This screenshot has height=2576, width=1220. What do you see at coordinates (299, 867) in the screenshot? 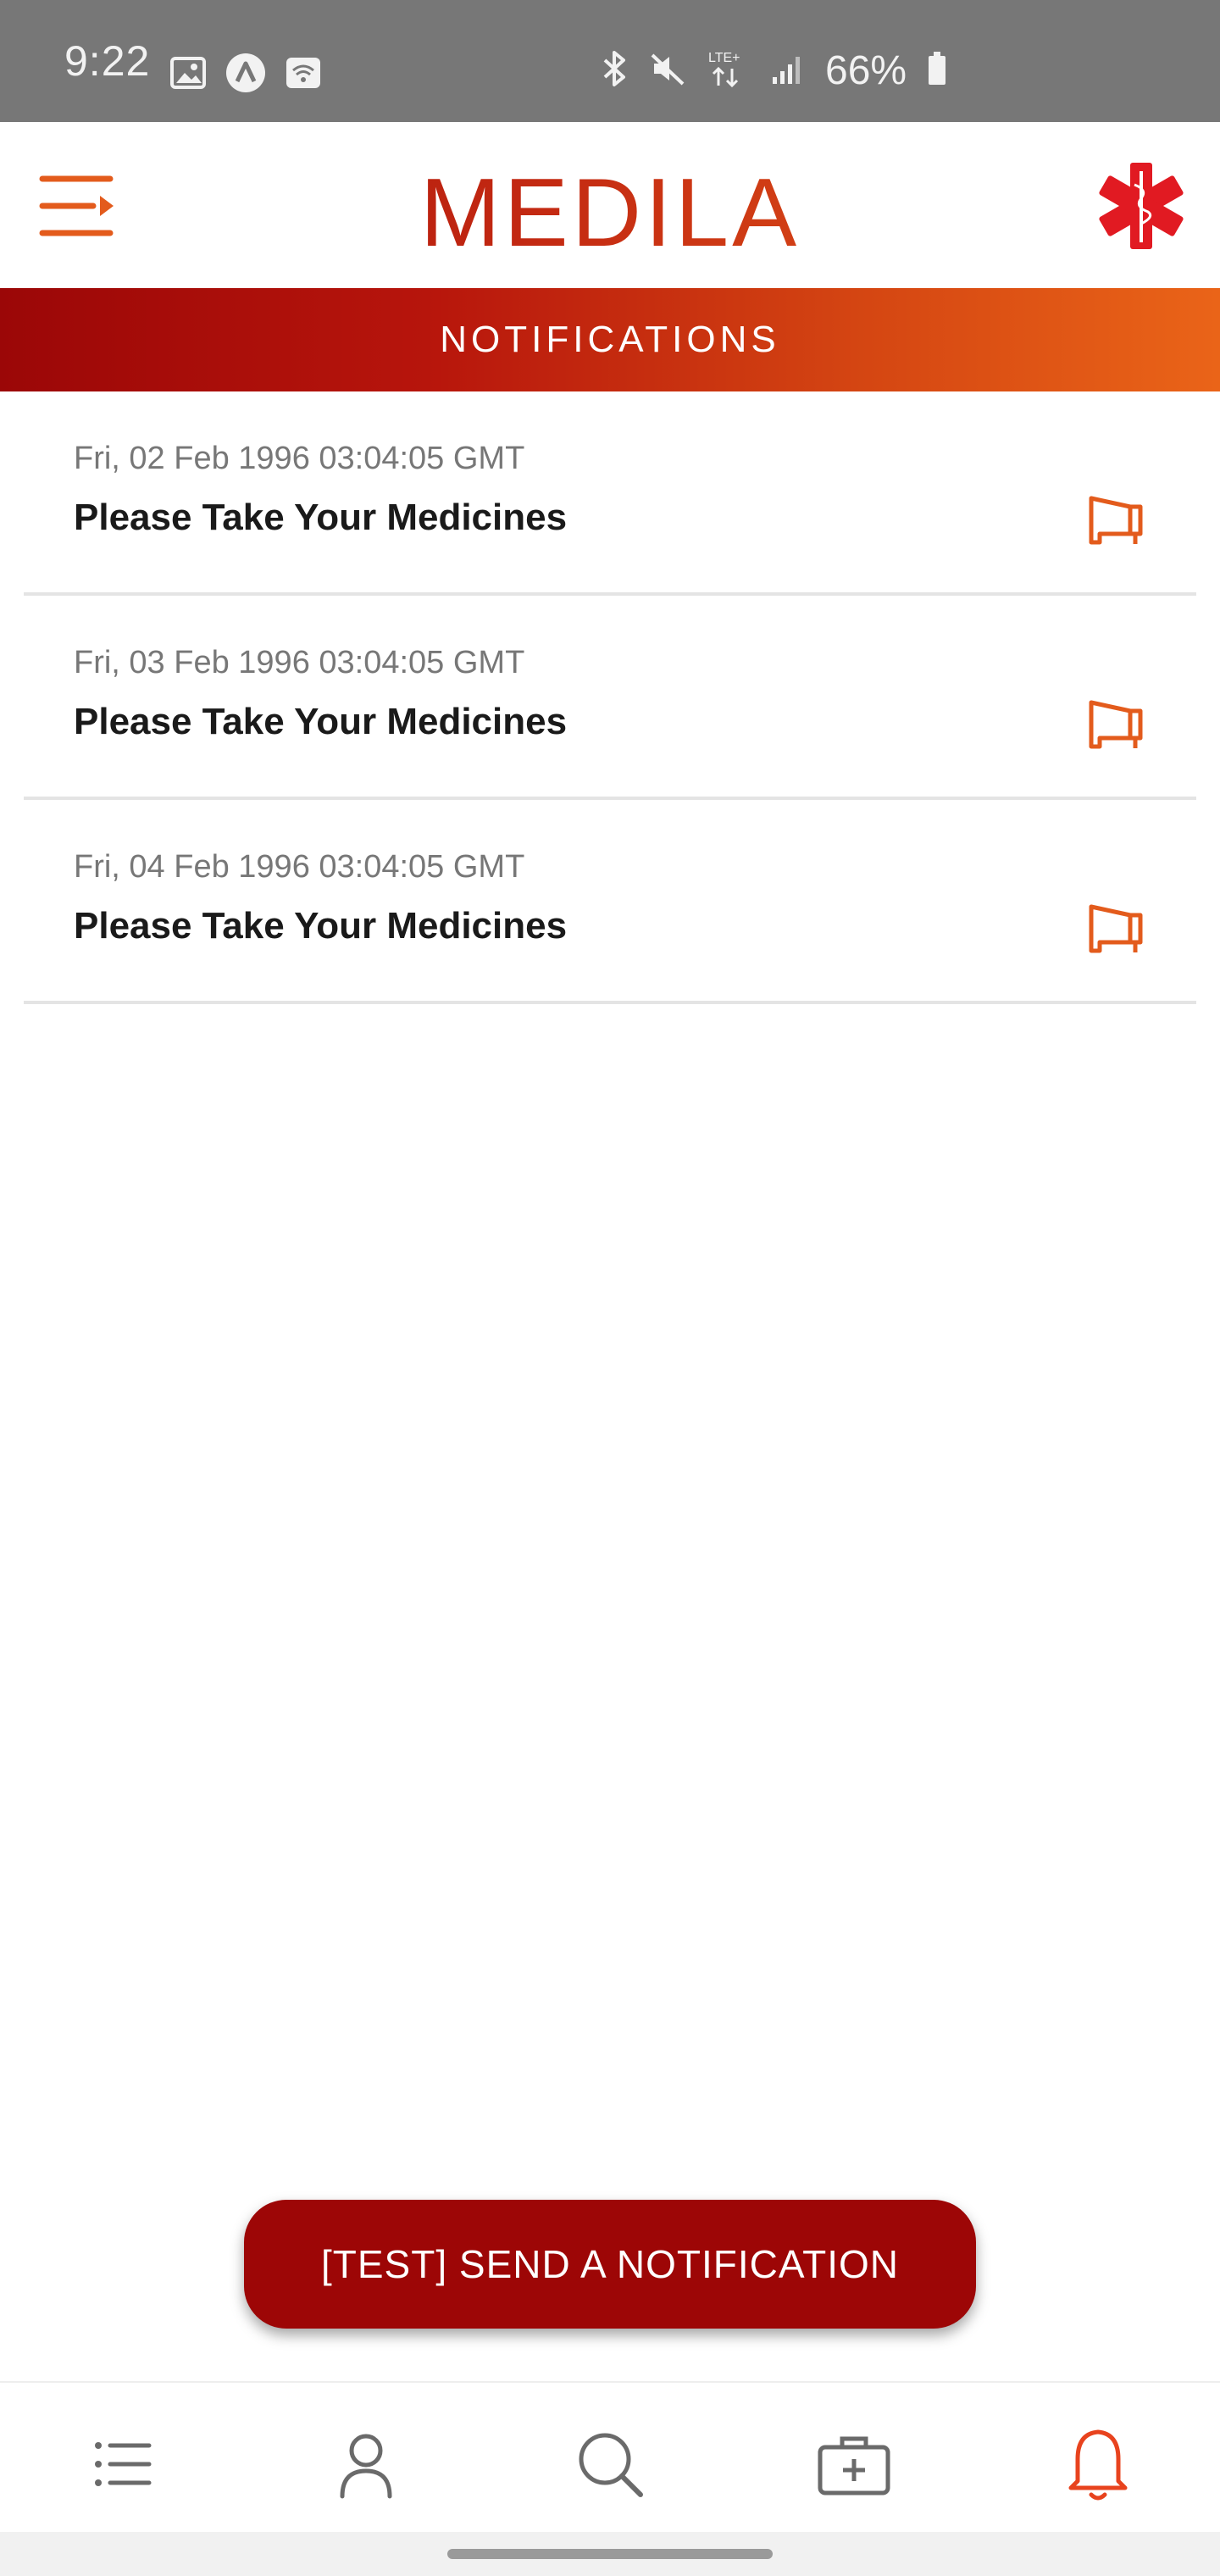
I see `notification-date: Fri, 04 Feb 1996 03:04:05 GMT` at bounding box center [299, 867].